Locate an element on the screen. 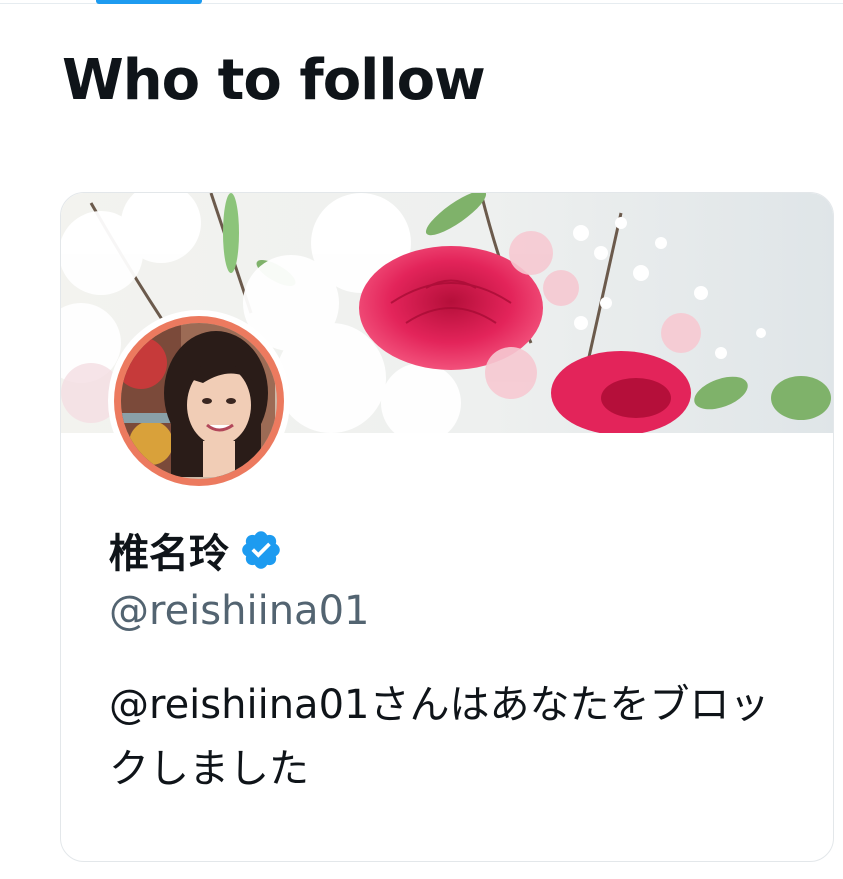 The image size is (843, 879). avatar-ring is located at coordinates (199, 401).